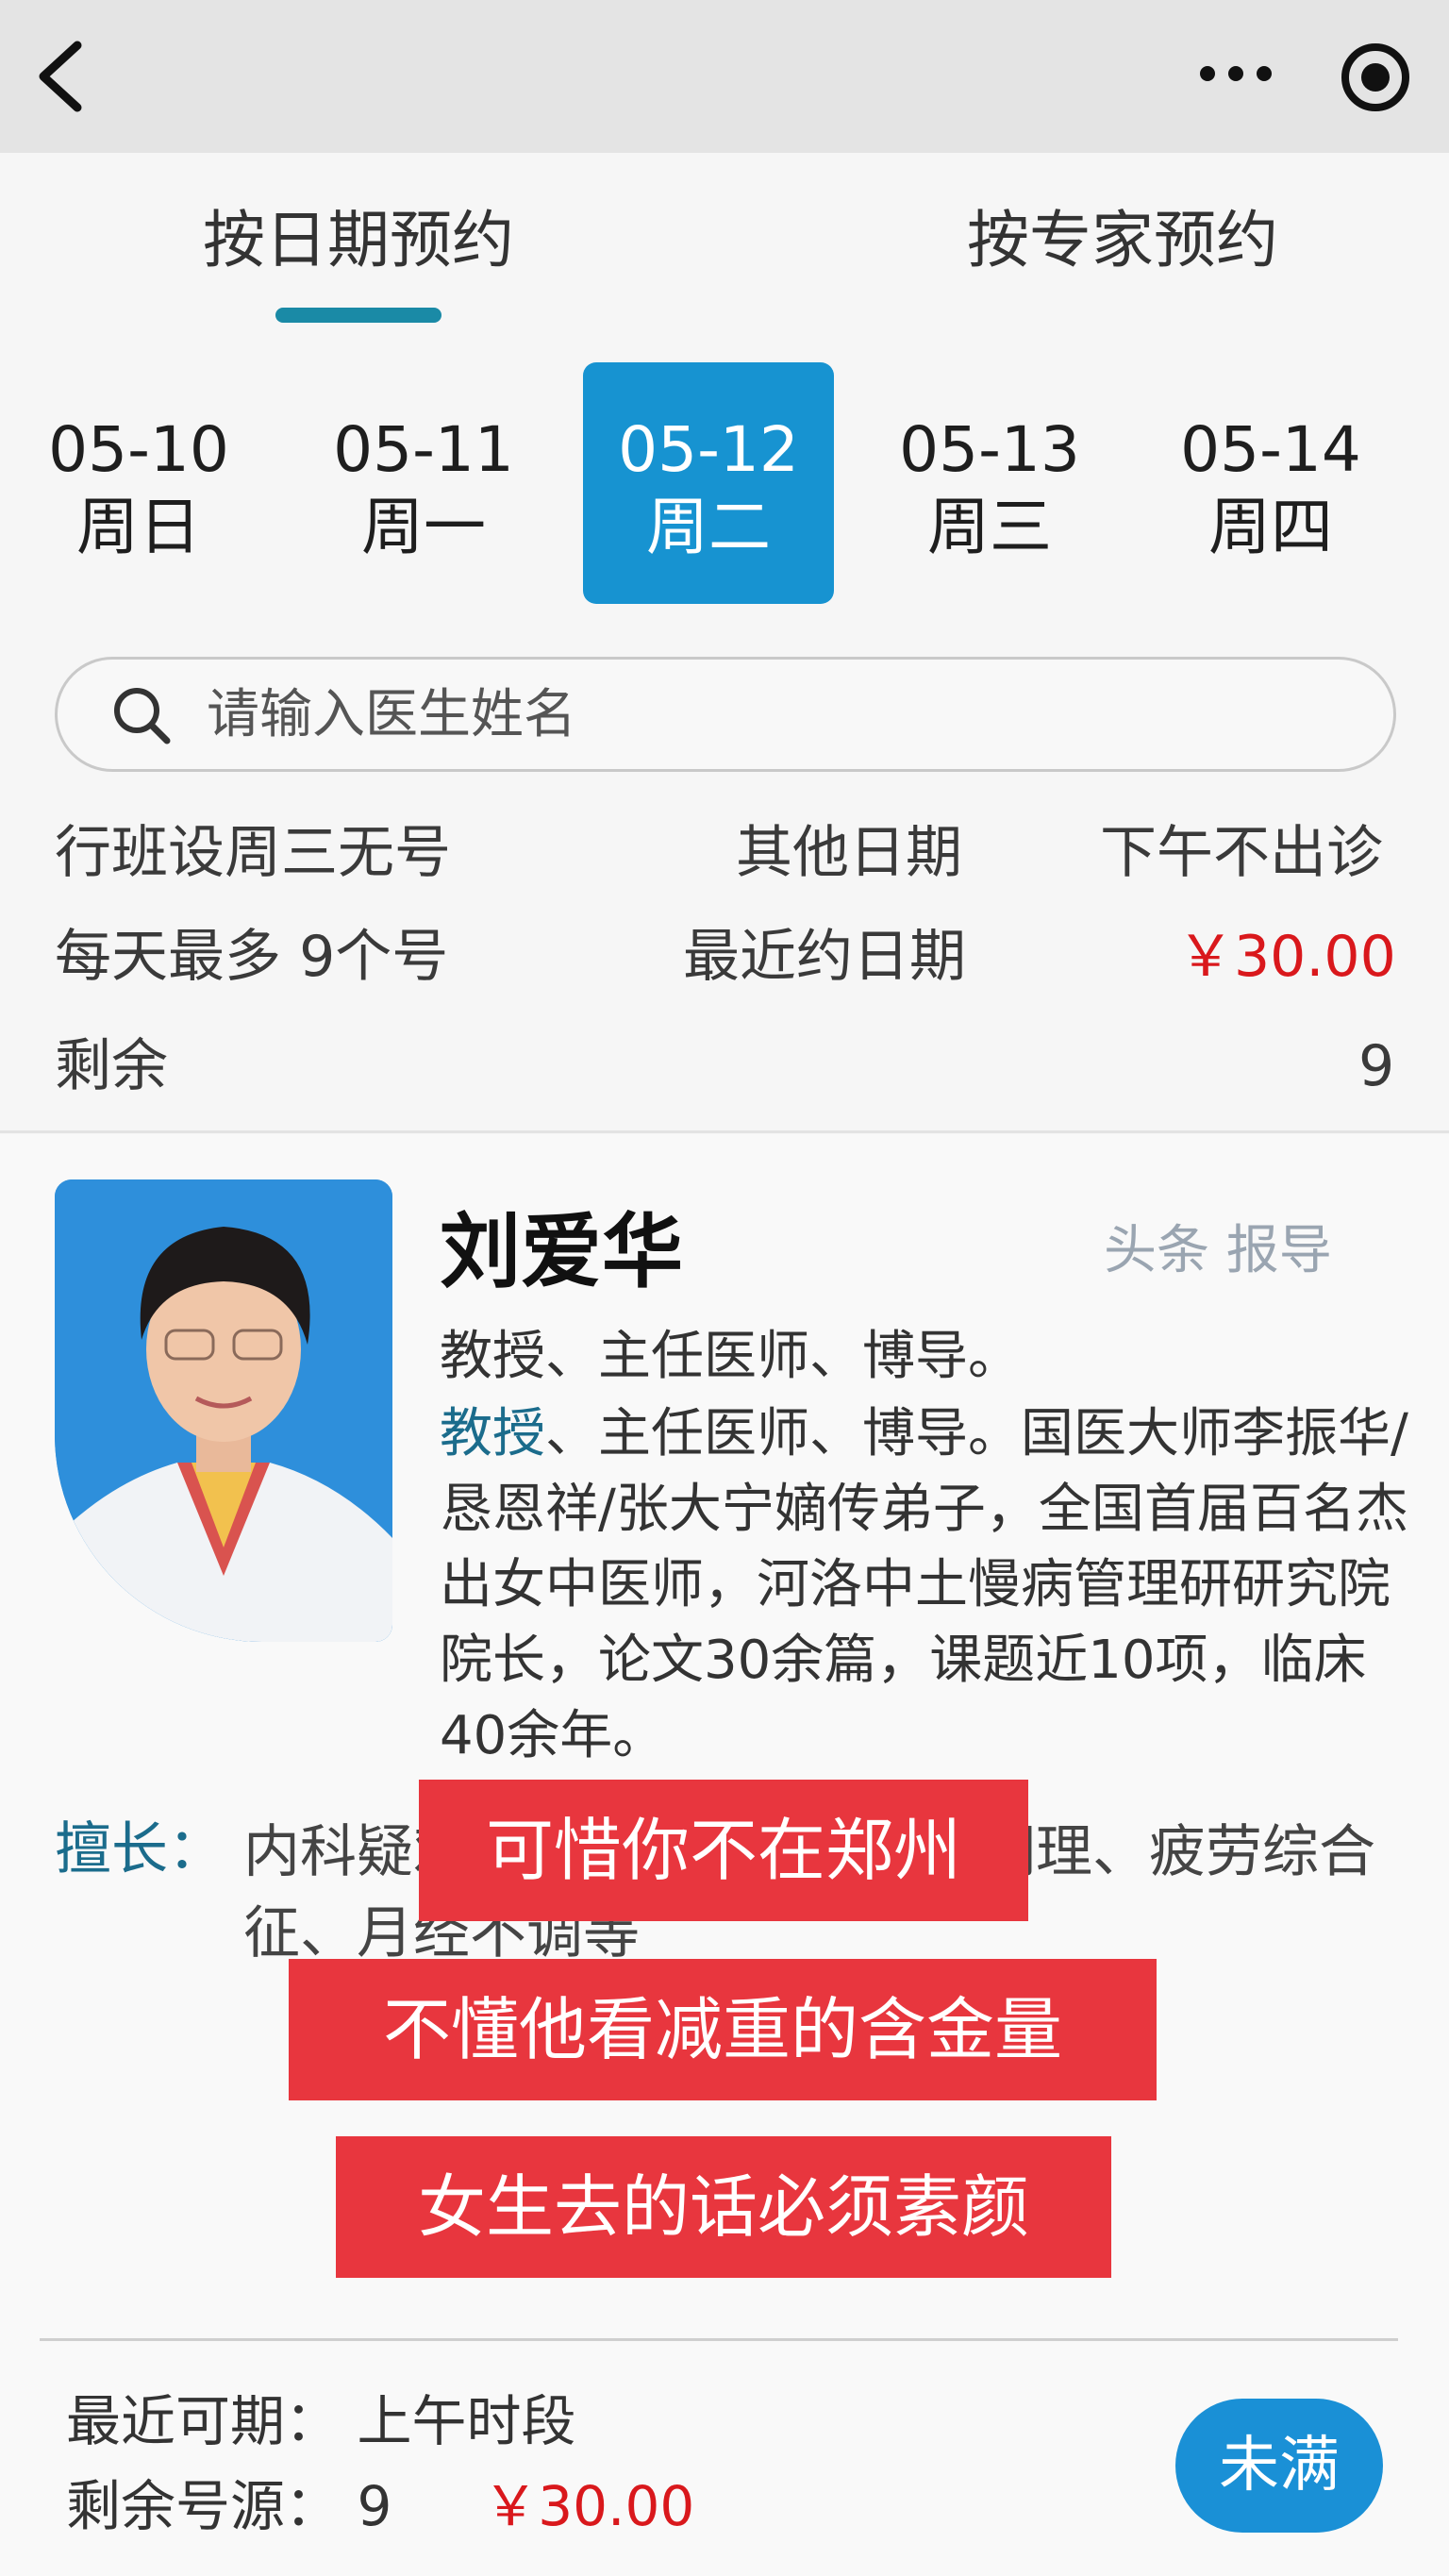 Image resolution: width=1449 pixels, height=2576 pixels. I want to click on doctor-title: 教授、主任医师、博导。, so click(730, 1356).